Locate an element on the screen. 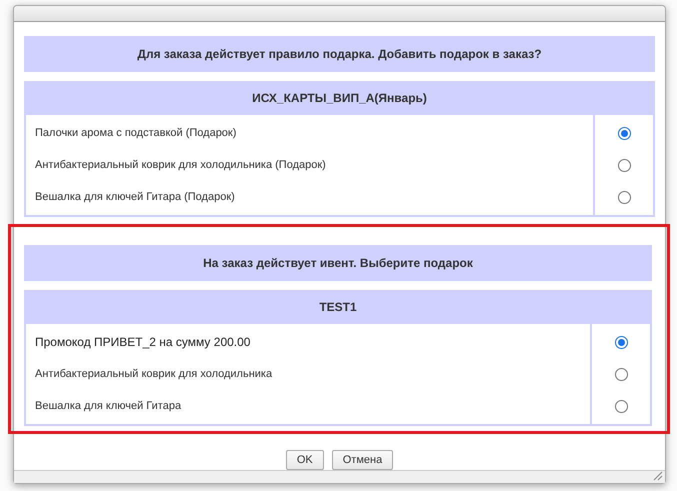 Image resolution: width=677 pixels, height=491 pixels. dialog-button: Отмена is located at coordinates (363, 460).